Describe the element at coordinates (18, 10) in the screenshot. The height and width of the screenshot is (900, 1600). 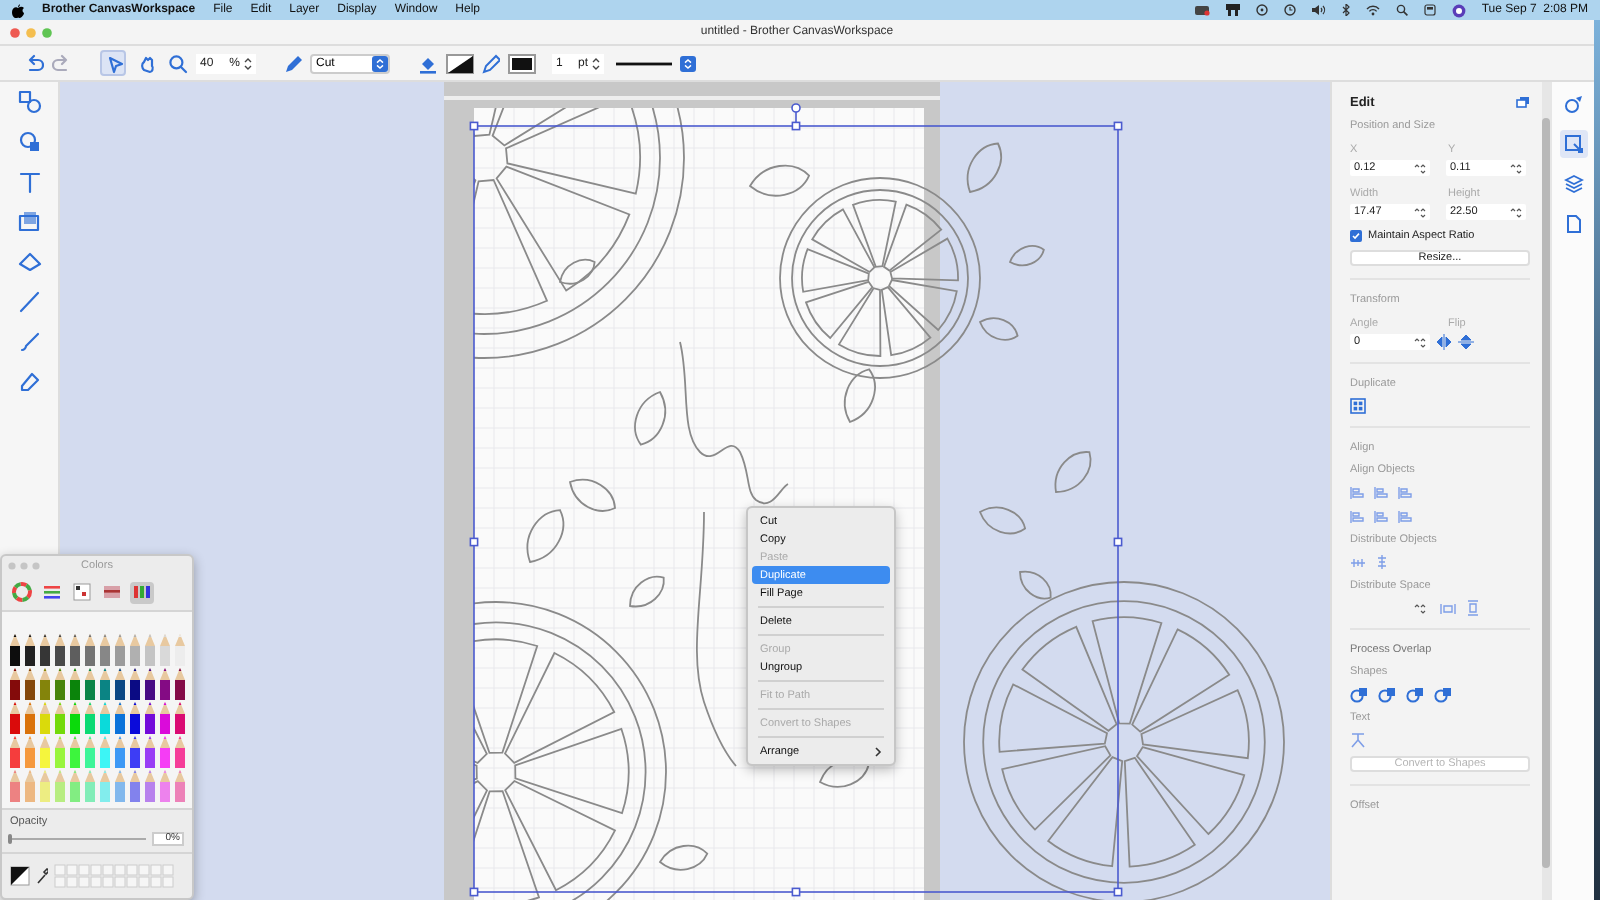
I see `apple-logo-icon` at that location.